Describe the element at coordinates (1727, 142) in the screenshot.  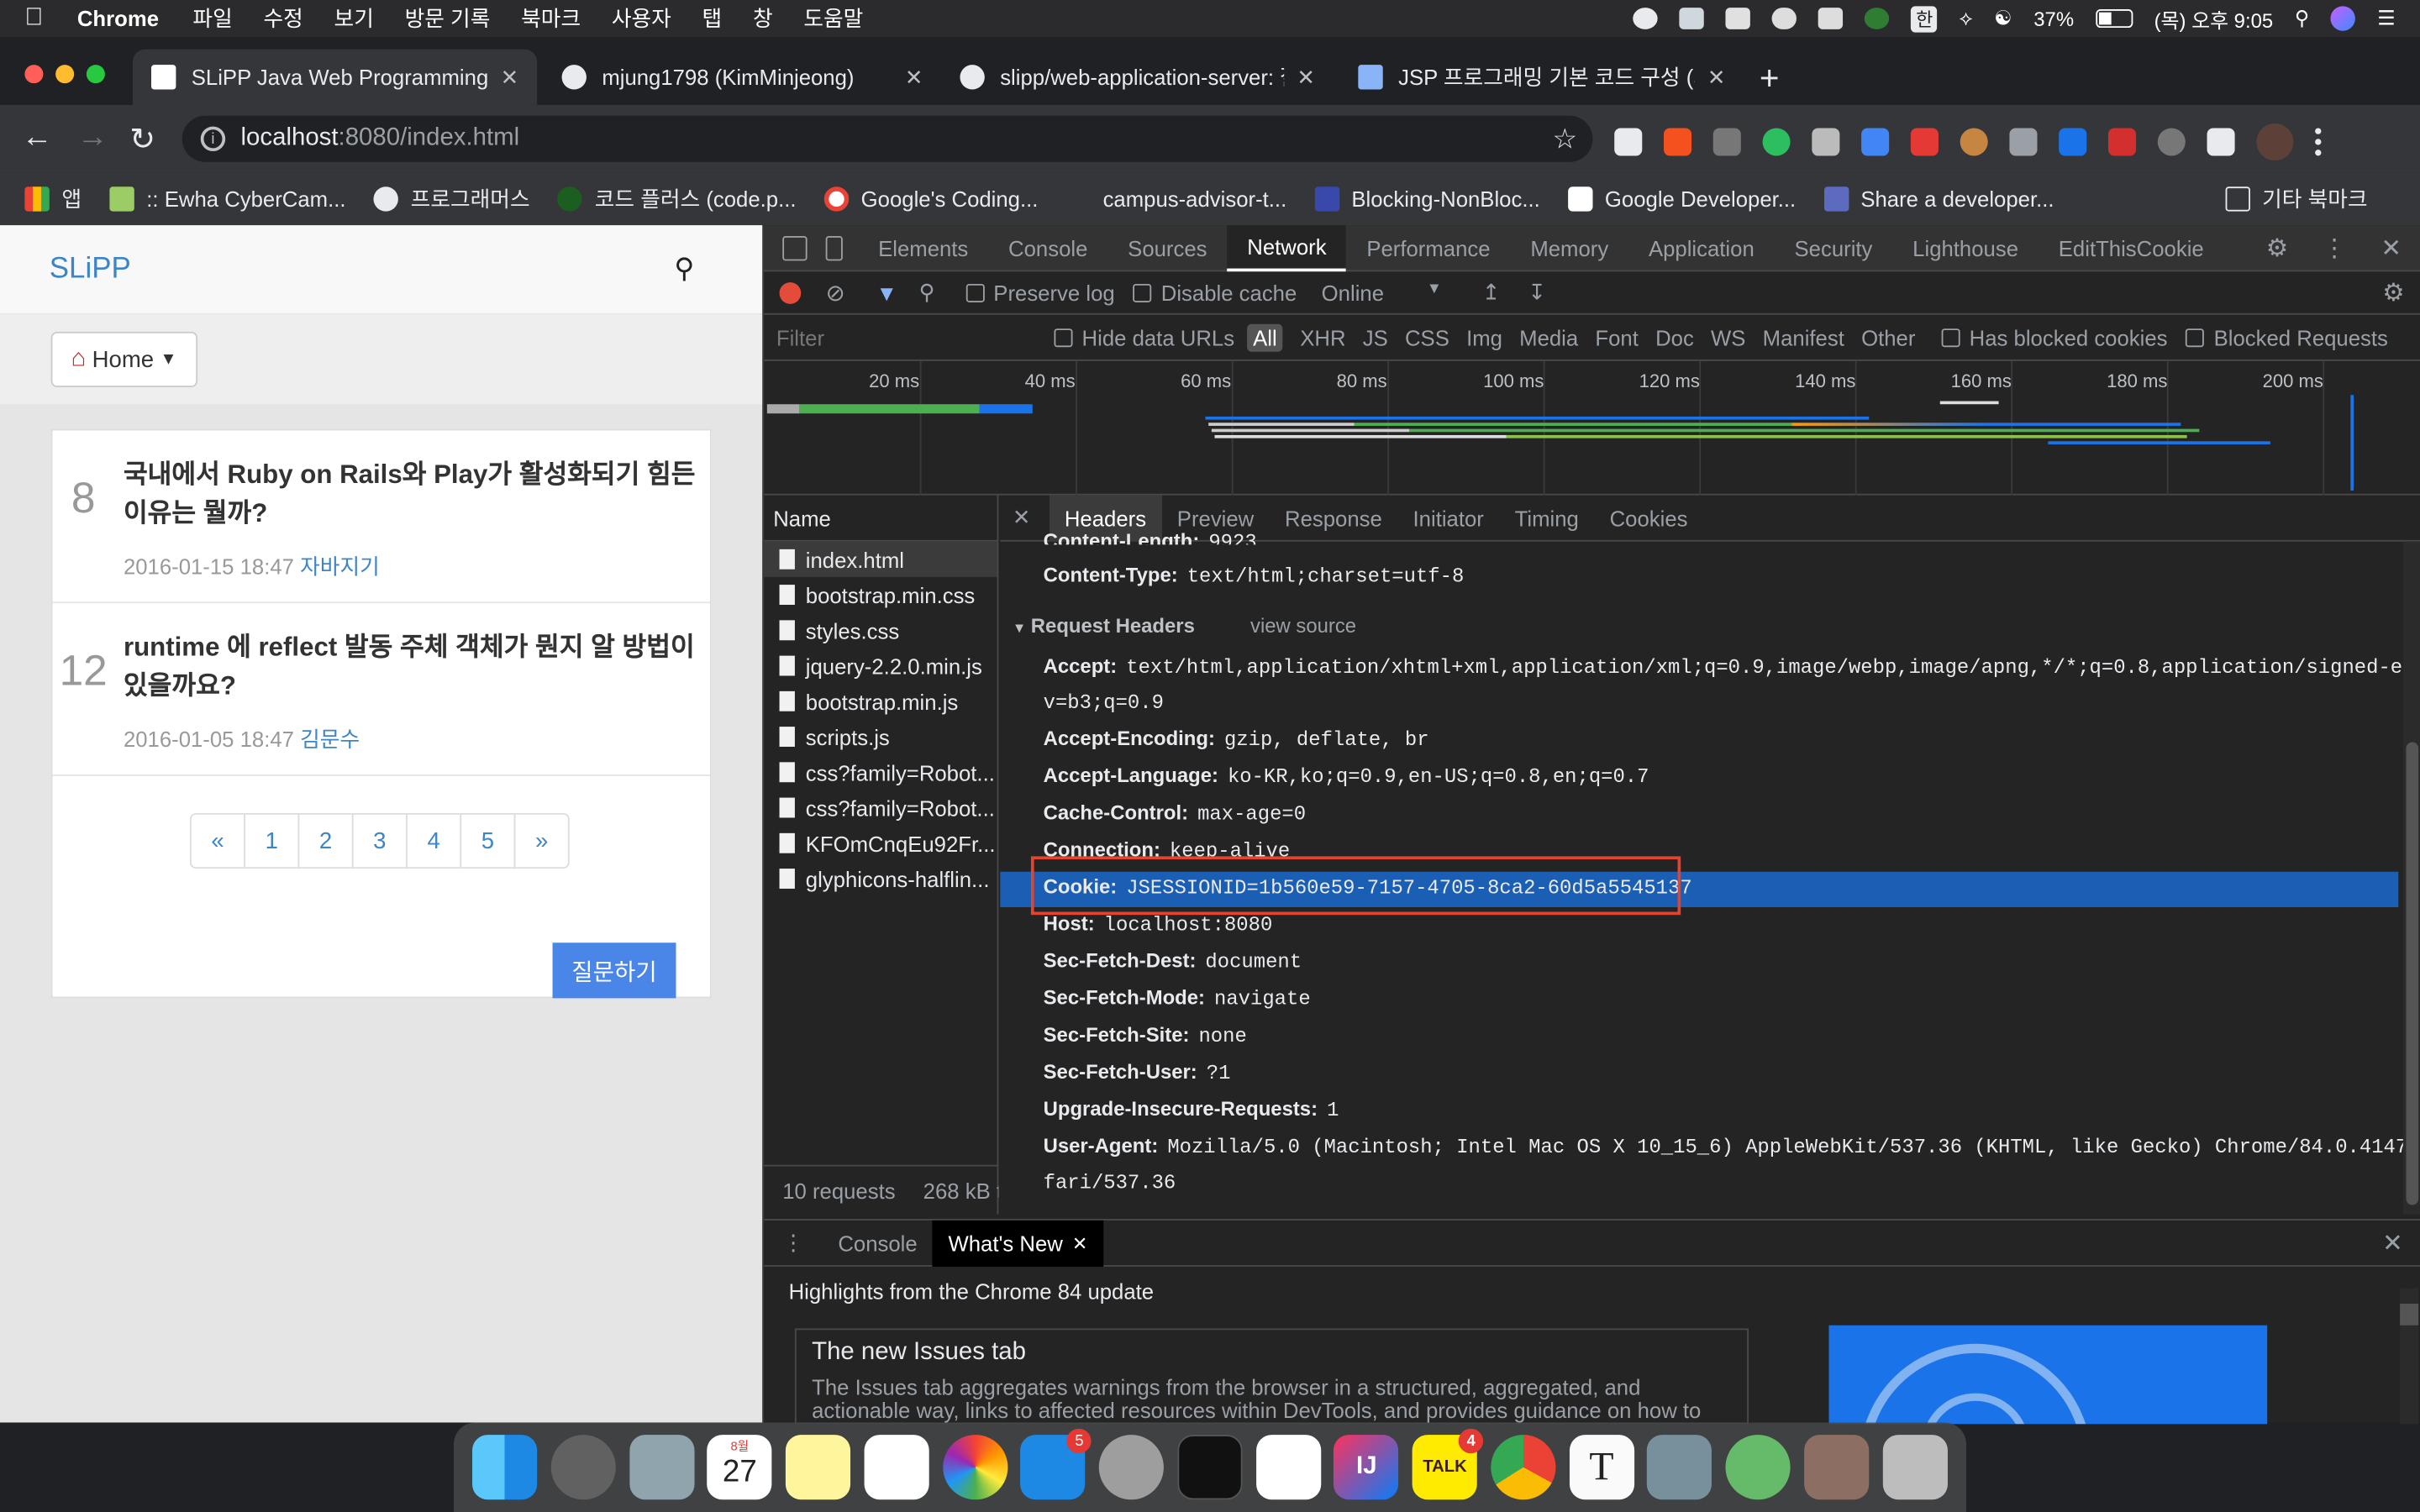
I see `extension-i-icon` at that location.